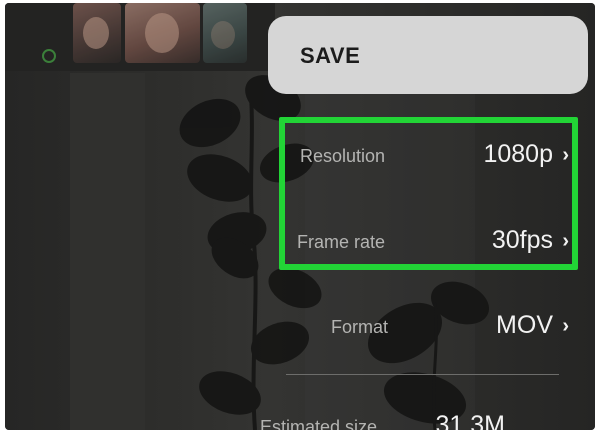 The width and height of the screenshot is (600, 433). I want to click on divider, so click(422, 374).